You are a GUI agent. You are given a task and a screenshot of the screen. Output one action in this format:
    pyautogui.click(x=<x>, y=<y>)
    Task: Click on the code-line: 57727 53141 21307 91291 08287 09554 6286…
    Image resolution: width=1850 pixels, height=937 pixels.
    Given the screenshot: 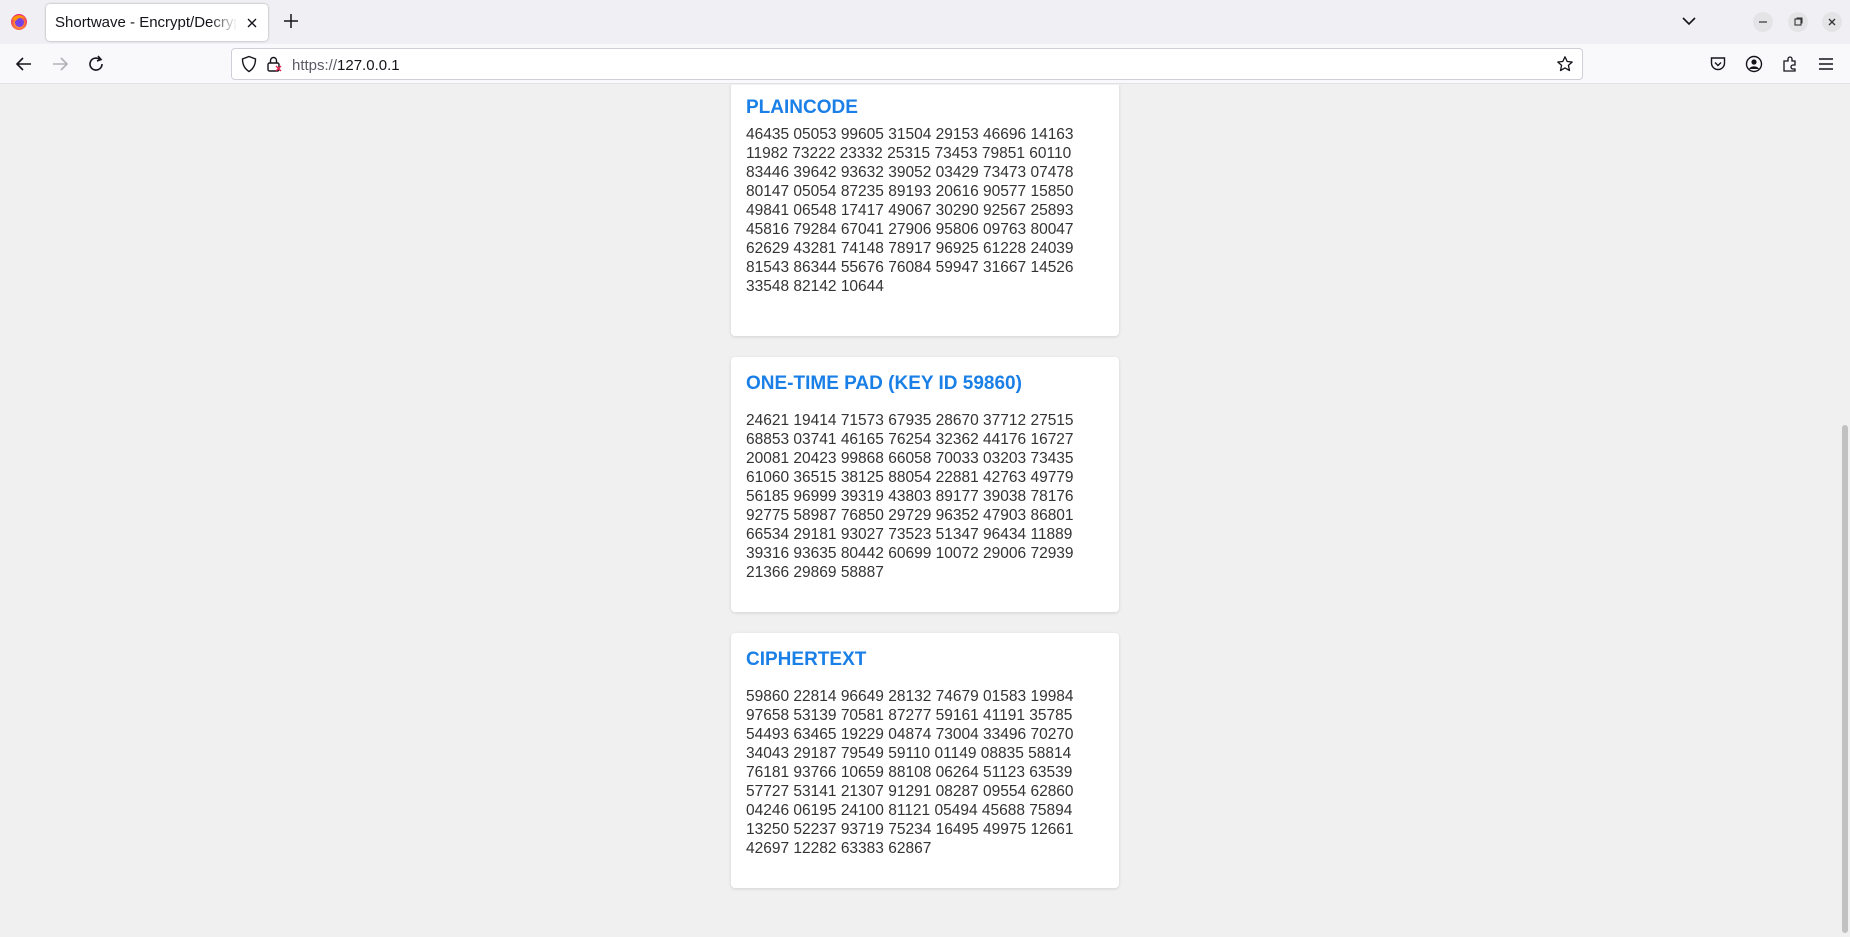 What is the action you would take?
    pyautogui.click(x=910, y=791)
    